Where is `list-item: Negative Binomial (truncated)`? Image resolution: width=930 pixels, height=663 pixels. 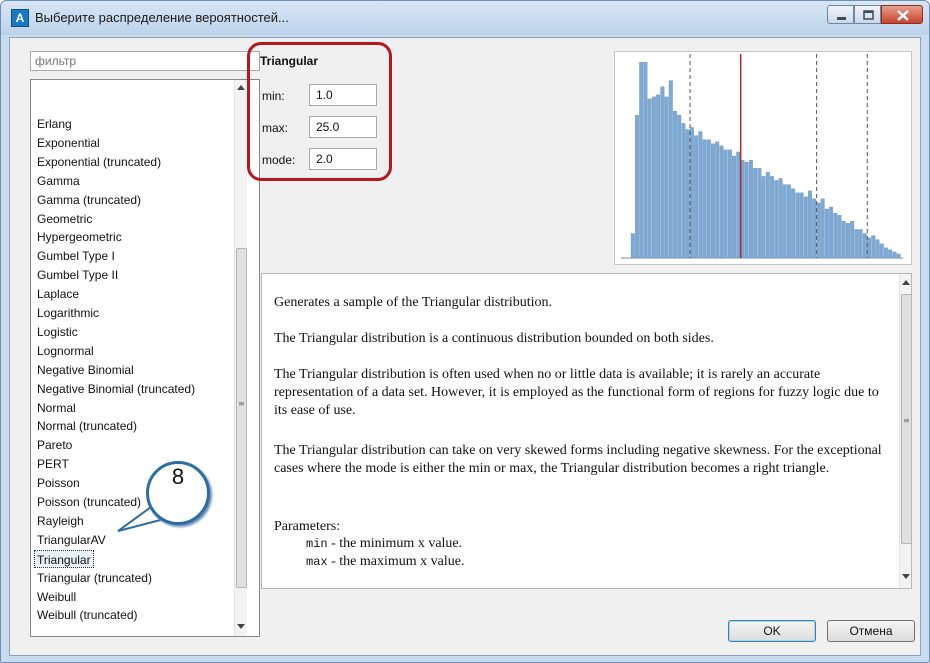 list-item: Negative Binomial (truncated) is located at coordinates (116, 389).